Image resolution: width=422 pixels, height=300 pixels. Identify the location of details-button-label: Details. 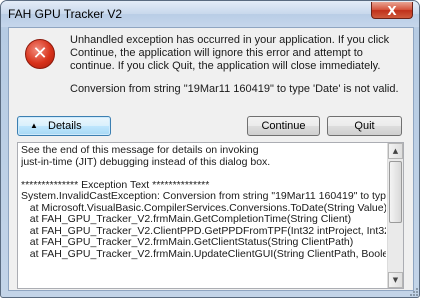
(65, 126).